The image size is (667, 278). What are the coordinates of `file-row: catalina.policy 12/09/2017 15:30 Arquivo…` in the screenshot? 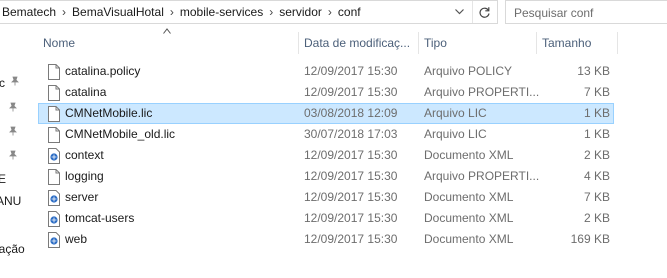 It's located at (326, 71).